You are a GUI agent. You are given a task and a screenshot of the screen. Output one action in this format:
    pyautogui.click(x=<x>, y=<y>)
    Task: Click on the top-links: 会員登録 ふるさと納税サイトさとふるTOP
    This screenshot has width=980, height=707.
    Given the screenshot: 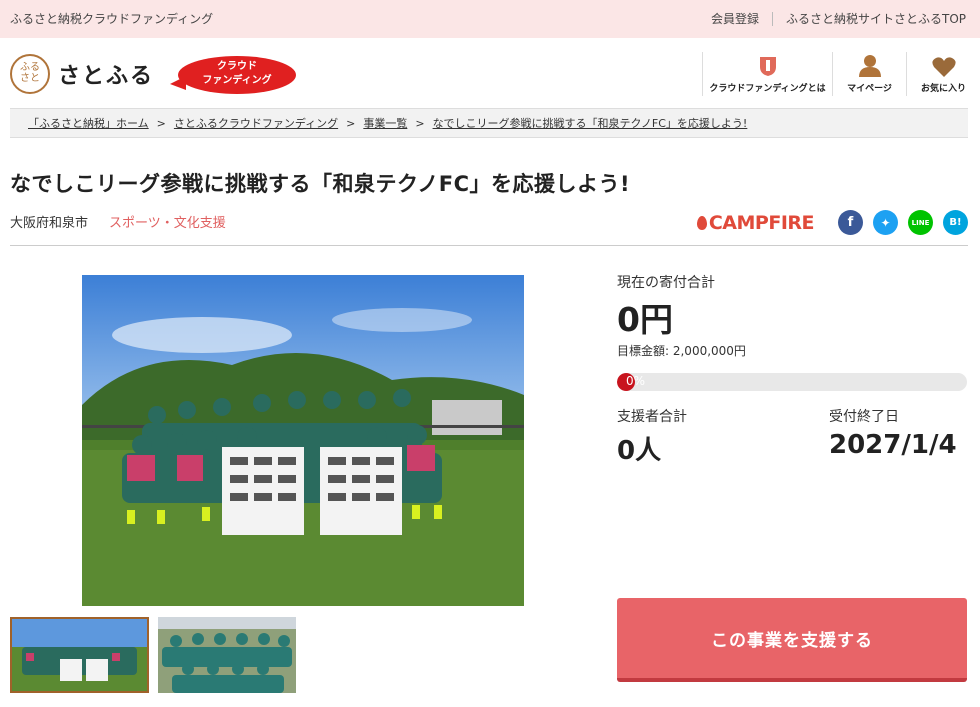 What is the action you would take?
    pyautogui.click(x=838, y=18)
    